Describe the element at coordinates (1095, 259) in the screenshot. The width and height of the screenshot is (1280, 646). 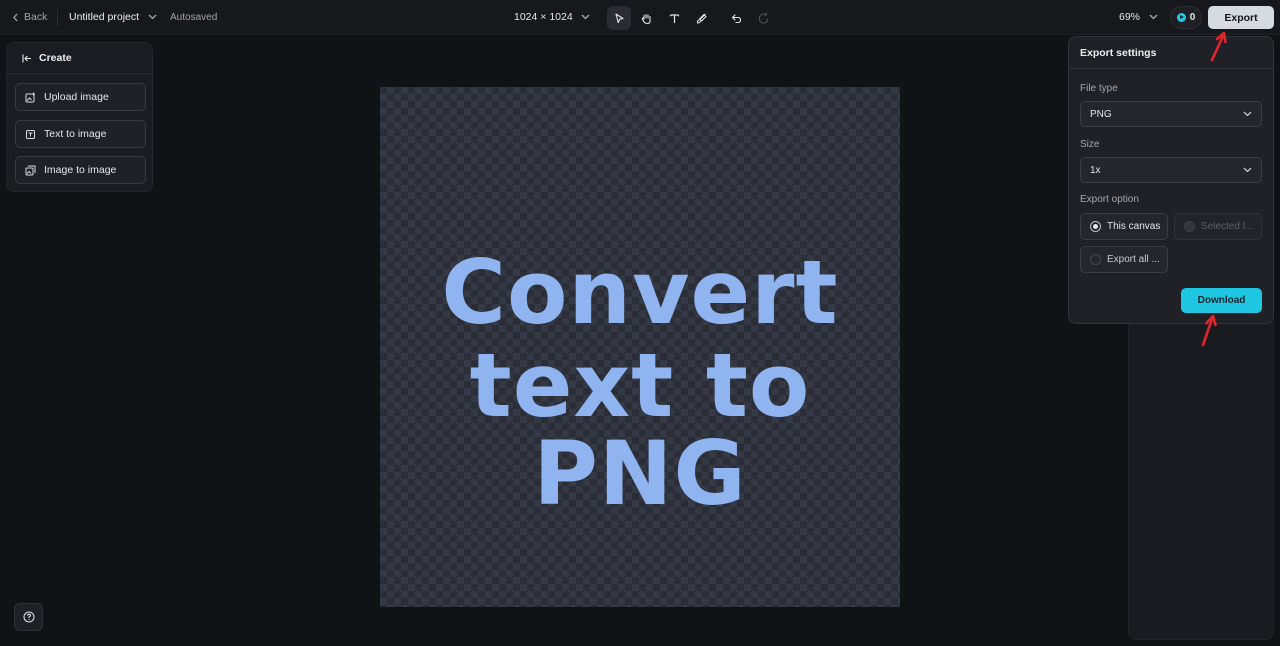
I see `radio-unselected-icon` at that location.